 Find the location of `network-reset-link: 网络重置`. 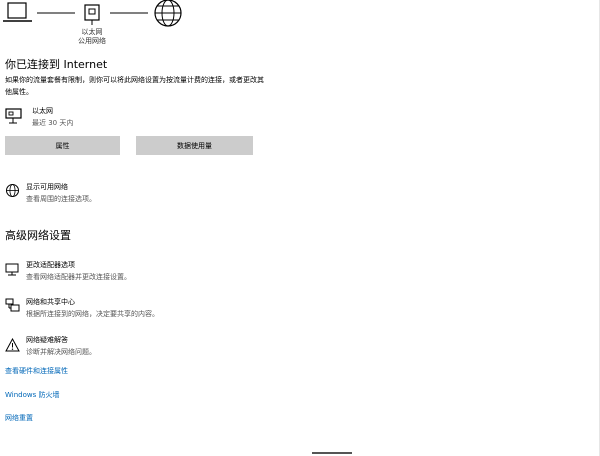

network-reset-link: 网络重置 is located at coordinates (19, 418).